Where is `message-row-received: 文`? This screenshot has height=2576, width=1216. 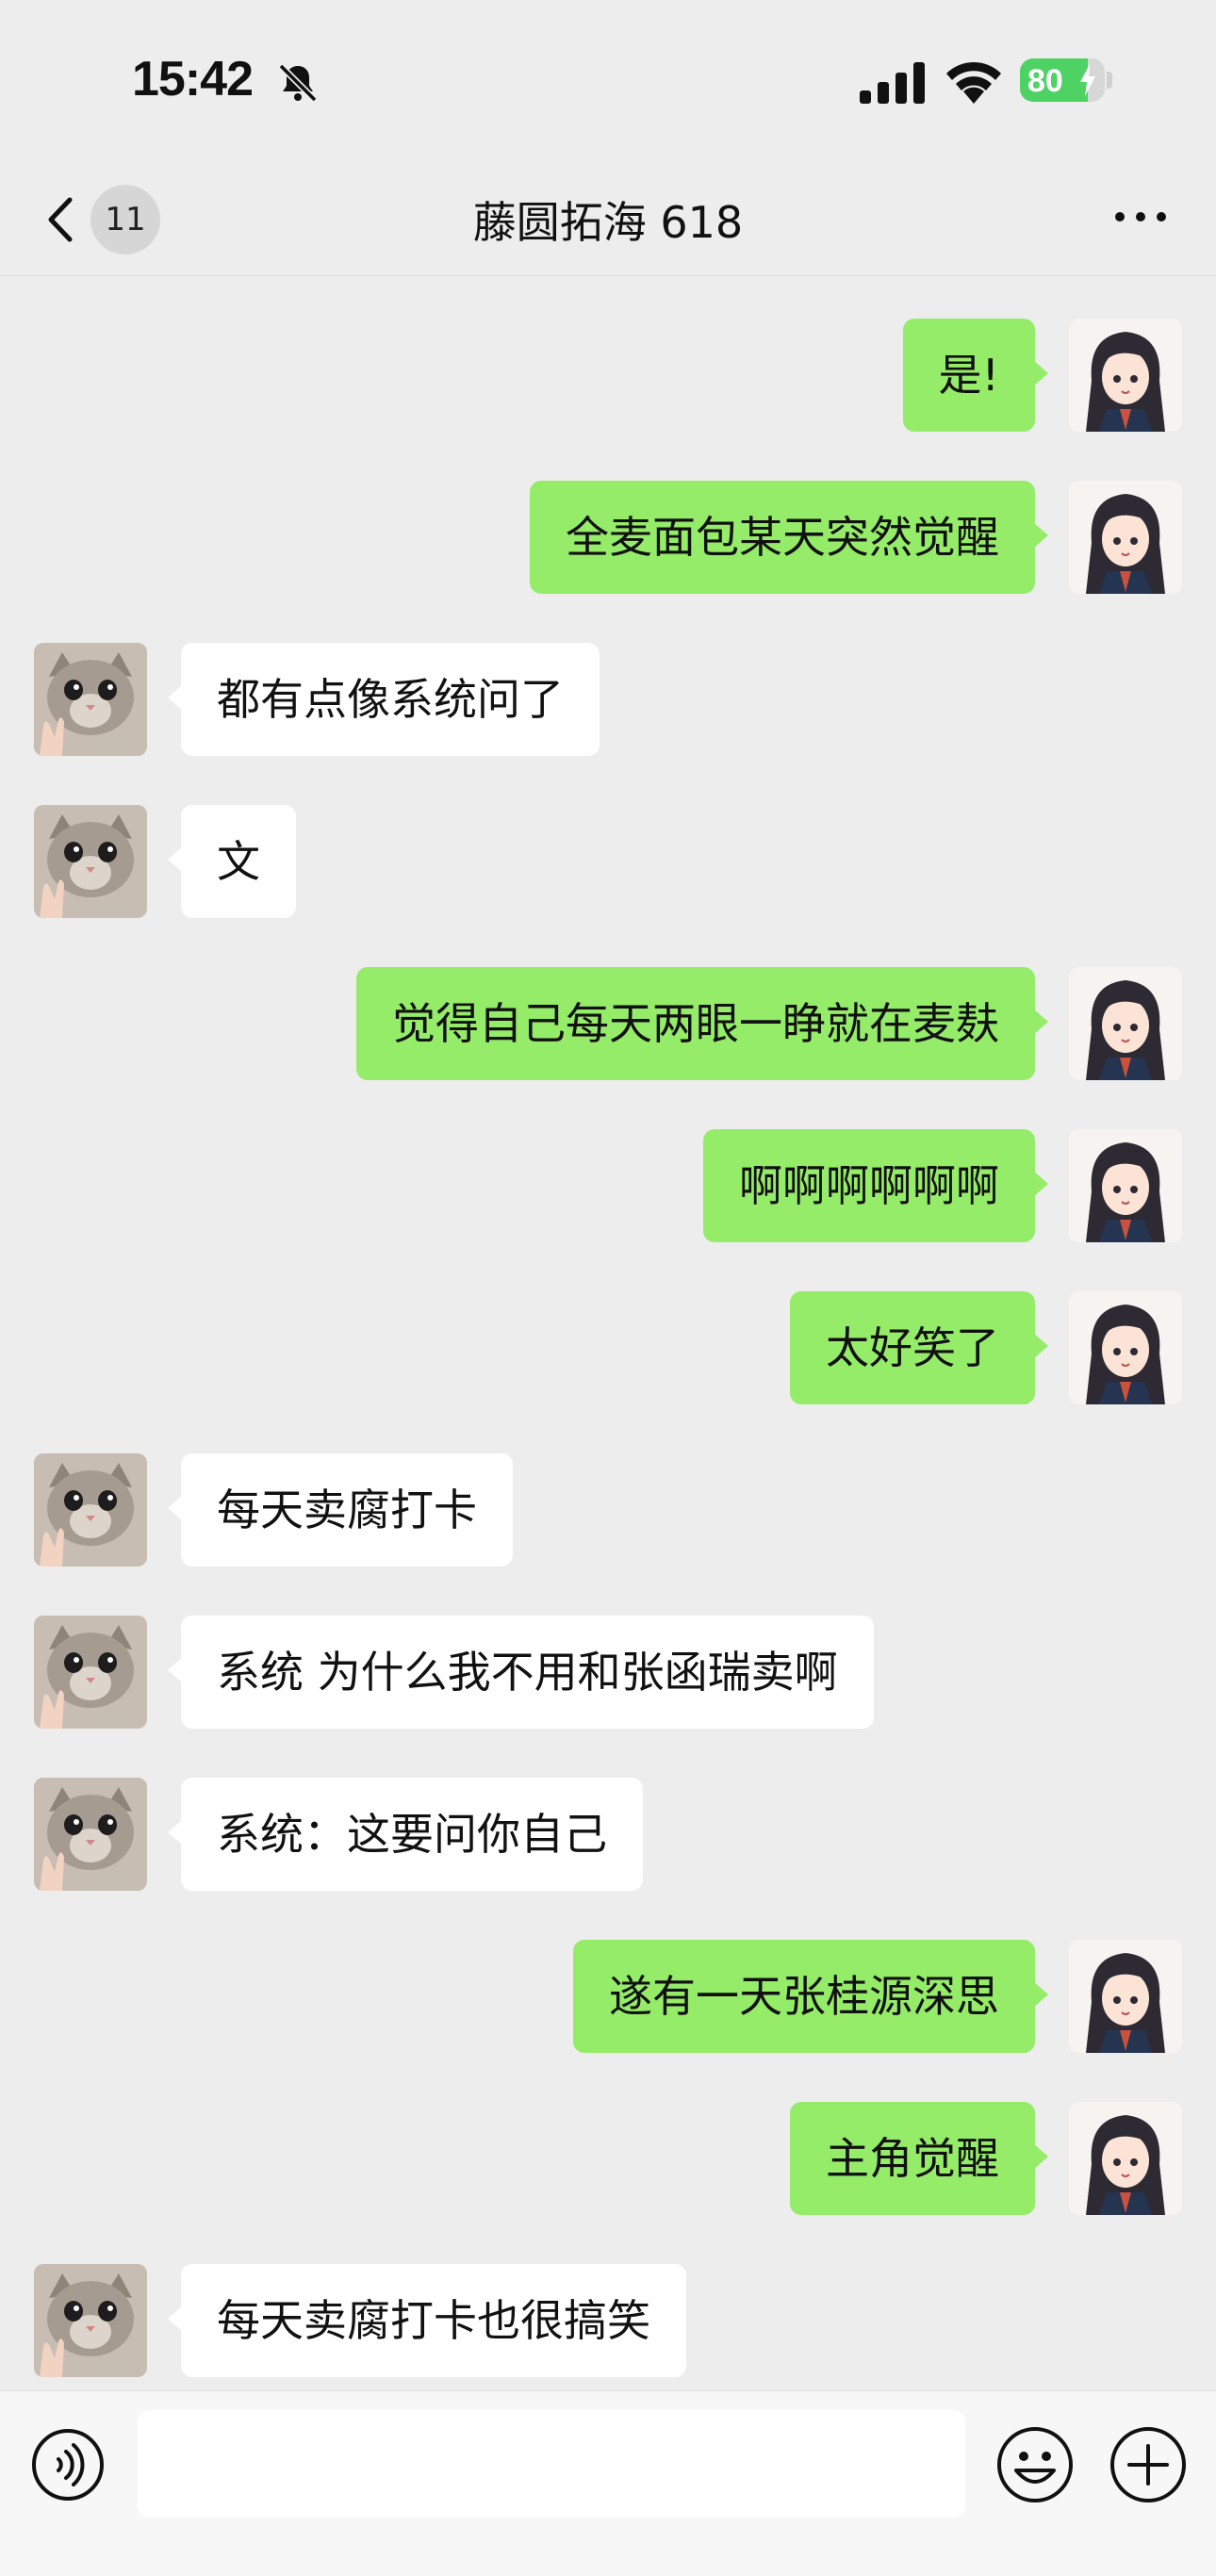 message-row-received: 文 is located at coordinates (608, 861).